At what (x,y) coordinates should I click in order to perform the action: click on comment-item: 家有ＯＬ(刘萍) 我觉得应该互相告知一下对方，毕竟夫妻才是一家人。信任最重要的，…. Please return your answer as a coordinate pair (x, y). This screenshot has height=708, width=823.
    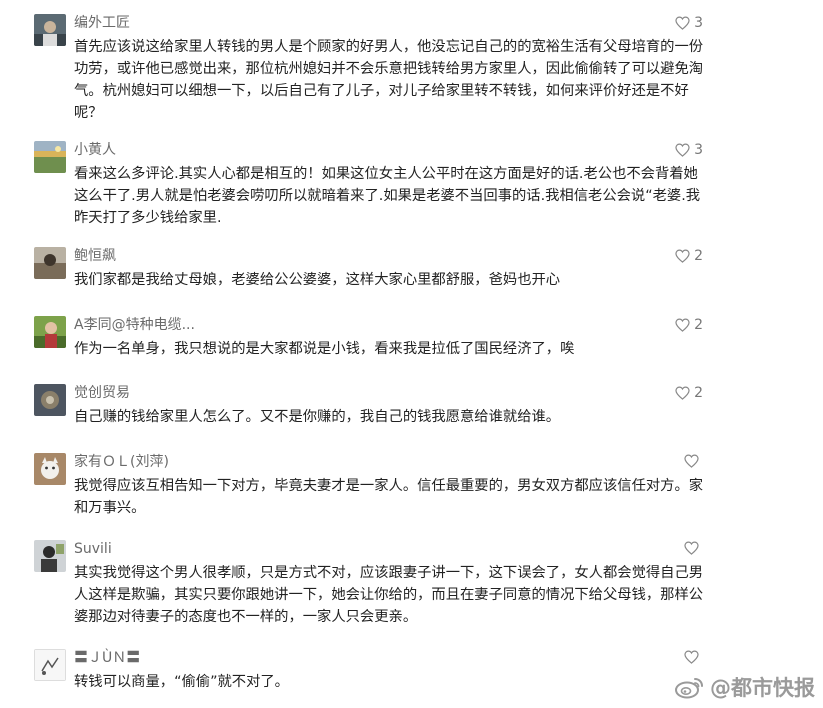
    Looking at the image, I should click on (411, 488).